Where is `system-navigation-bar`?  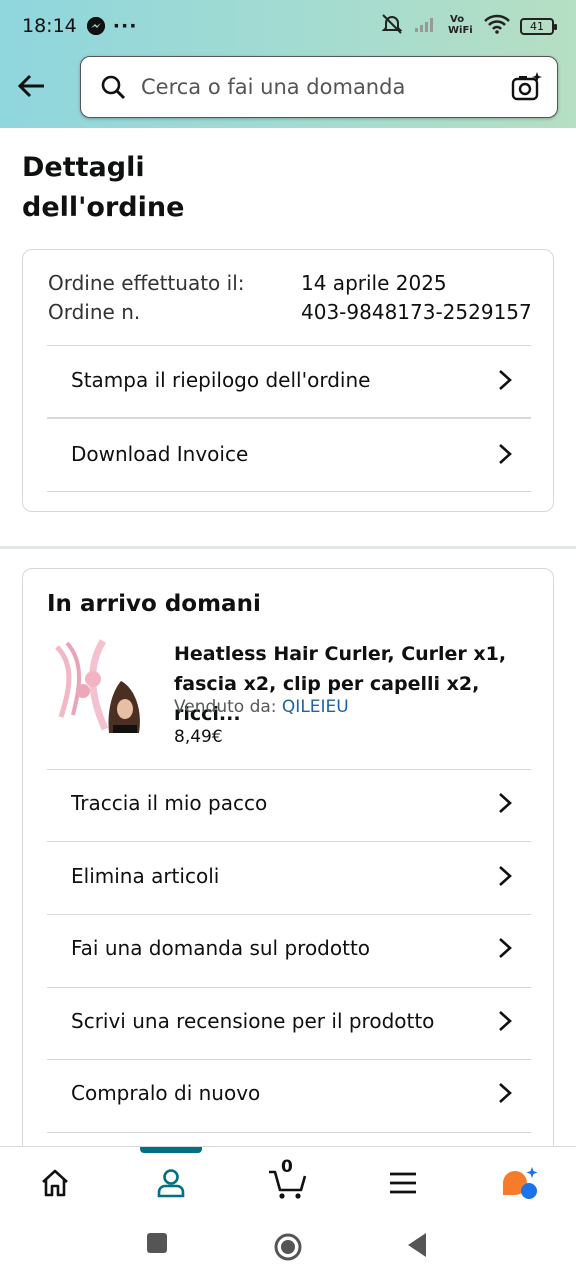 system-navigation-bar is located at coordinates (288, 1249).